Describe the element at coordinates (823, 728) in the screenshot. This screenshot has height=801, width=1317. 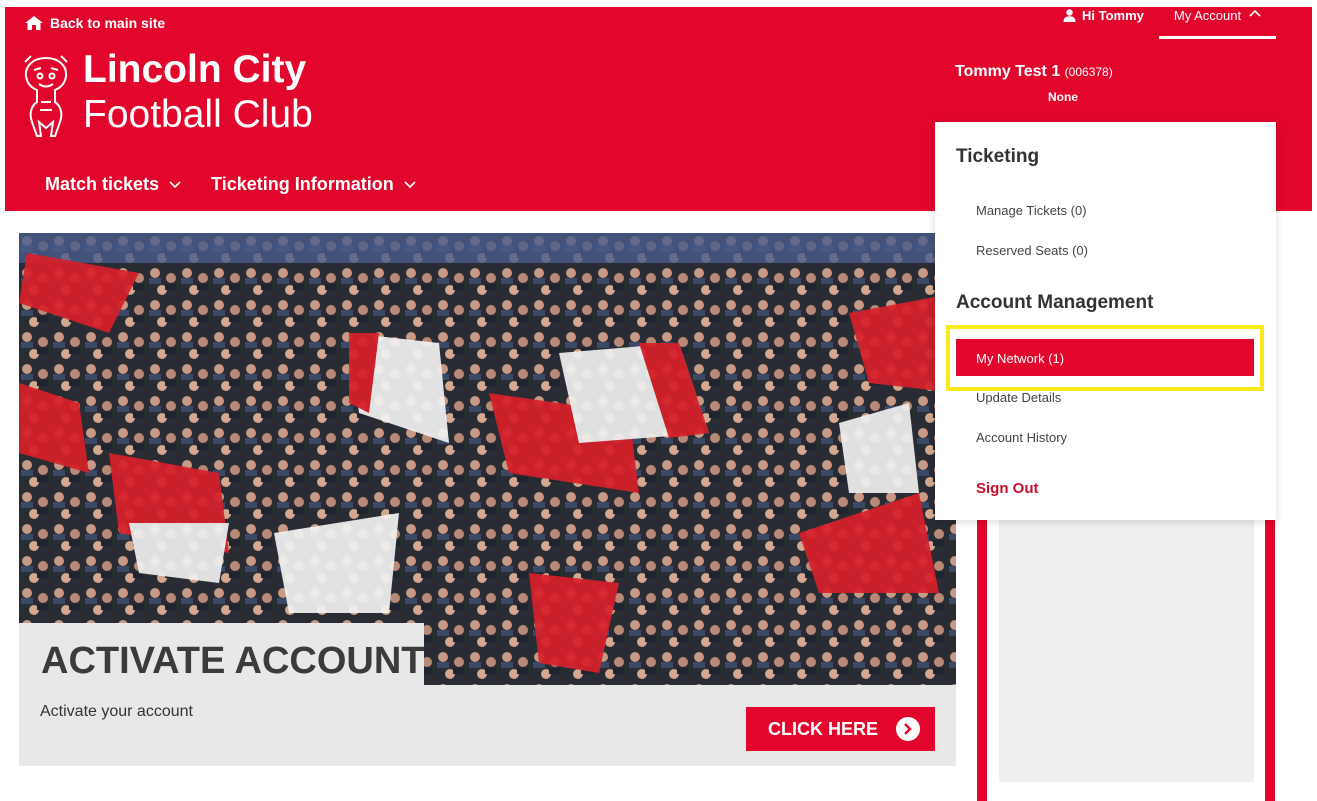
I see `click-here-label: CLICK HERE` at that location.